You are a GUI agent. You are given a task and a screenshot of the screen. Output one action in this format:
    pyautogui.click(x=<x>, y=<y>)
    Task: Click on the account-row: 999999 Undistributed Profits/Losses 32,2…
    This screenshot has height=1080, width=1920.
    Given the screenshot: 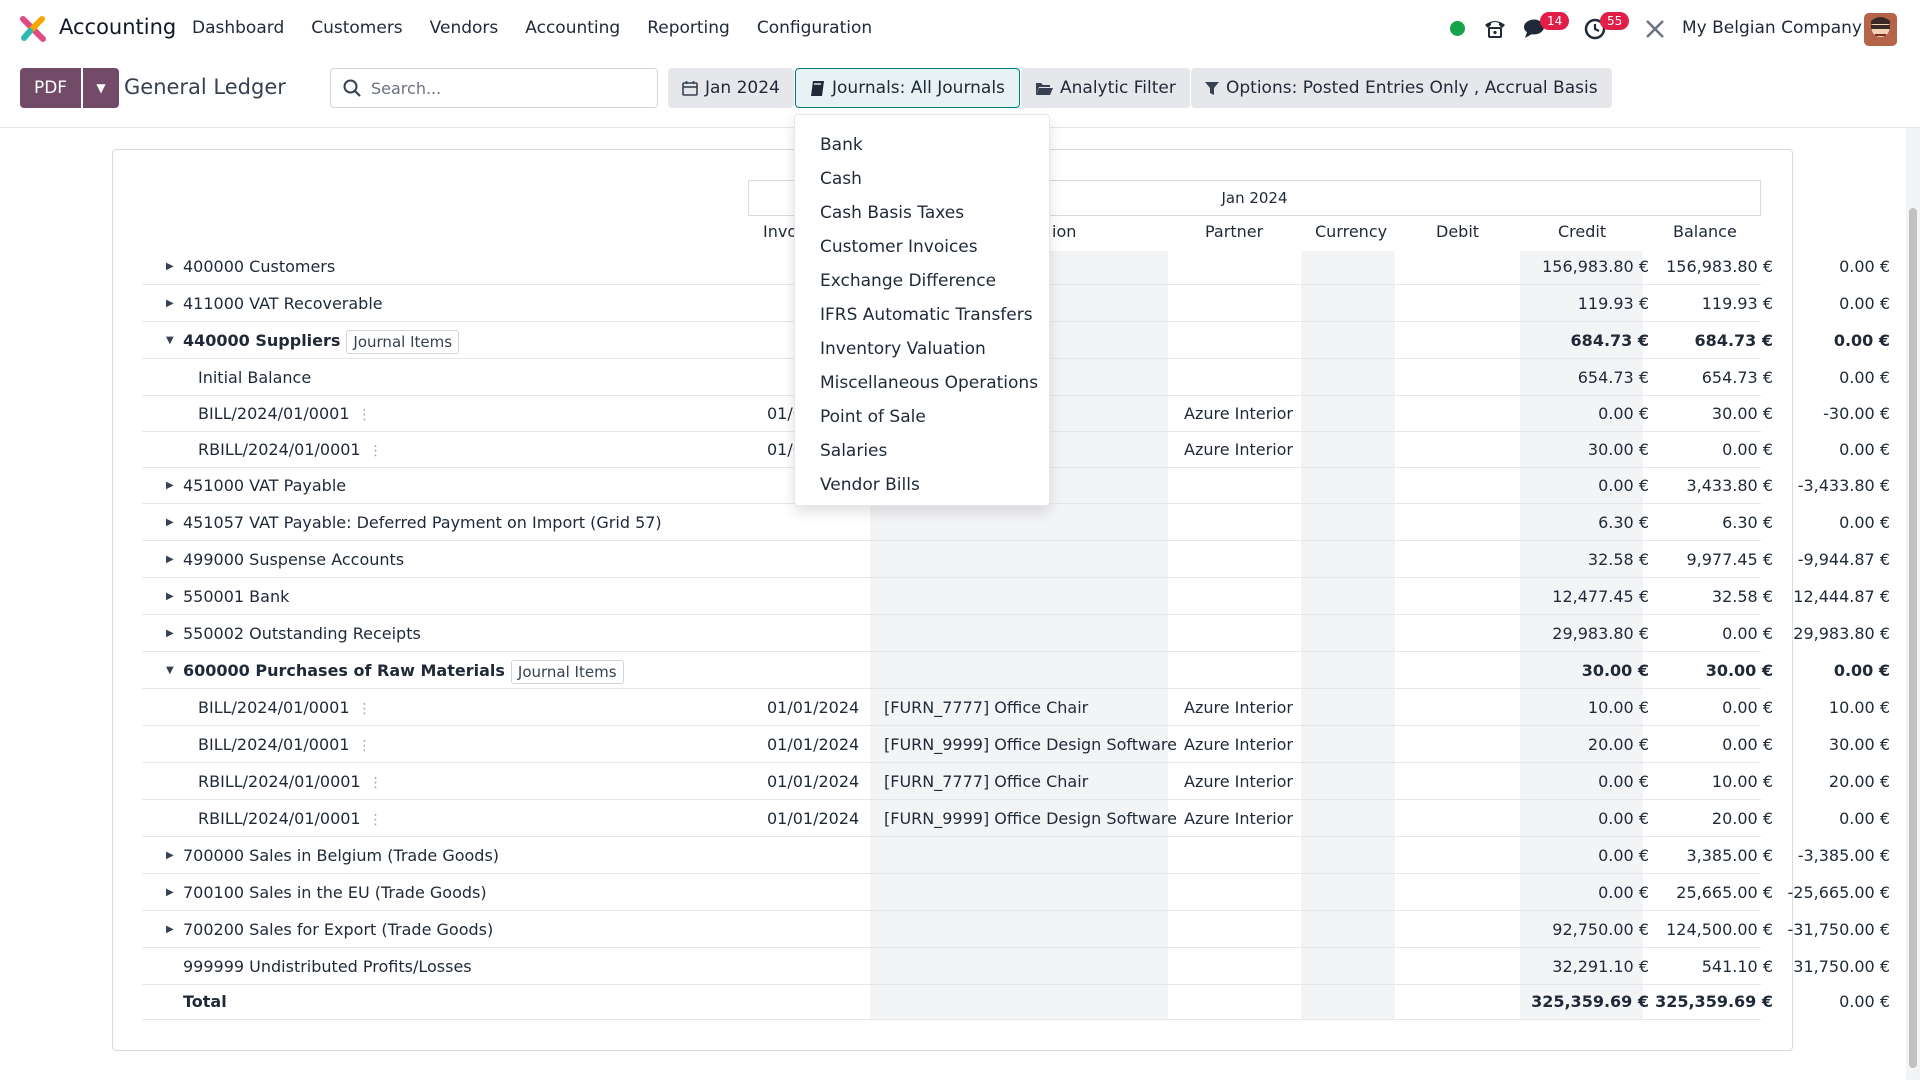 What is the action you would take?
    pyautogui.click(x=1016, y=966)
    